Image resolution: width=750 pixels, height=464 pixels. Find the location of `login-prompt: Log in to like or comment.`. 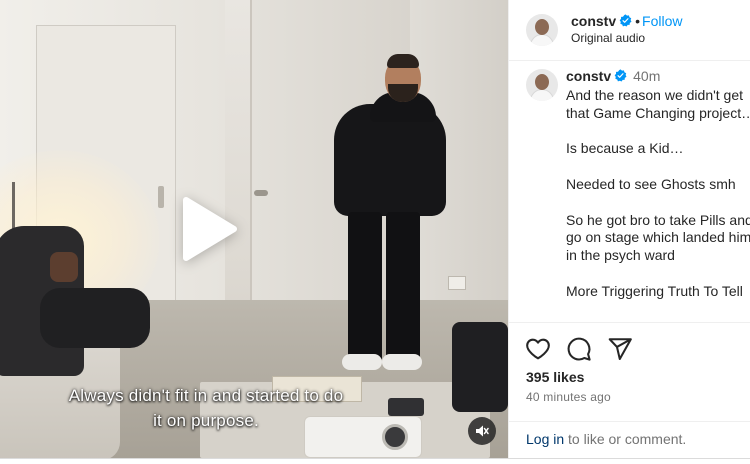

login-prompt: Log in to like or comment. is located at coordinates (629, 439).